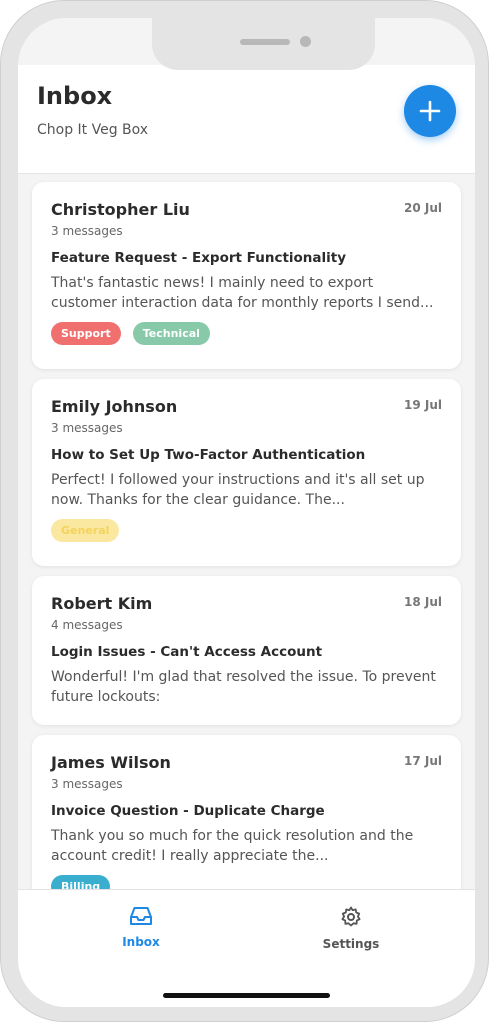 The image size is (491, 1024). Describe the element at coordinates (351, 944) in the screenshot. I see `tab-settings-label: Settings` at that location.